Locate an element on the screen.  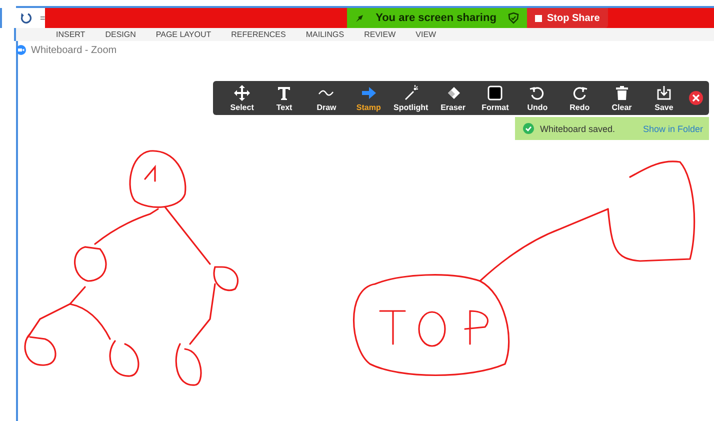
toolbar-button: Clear is located at coordinates (621, 98).